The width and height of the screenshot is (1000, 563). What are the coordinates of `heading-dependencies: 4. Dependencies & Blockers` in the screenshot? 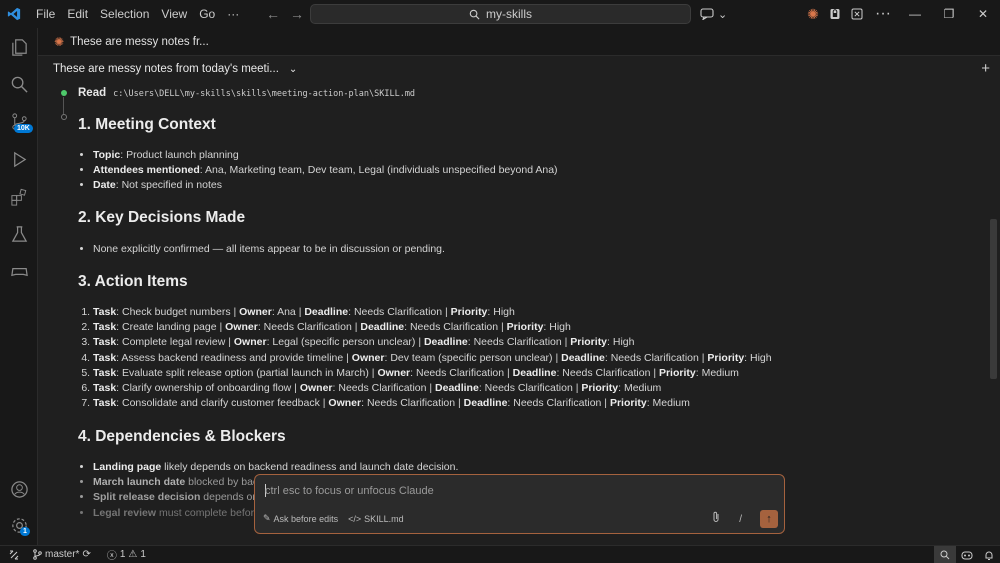 It's located at (182, 436).